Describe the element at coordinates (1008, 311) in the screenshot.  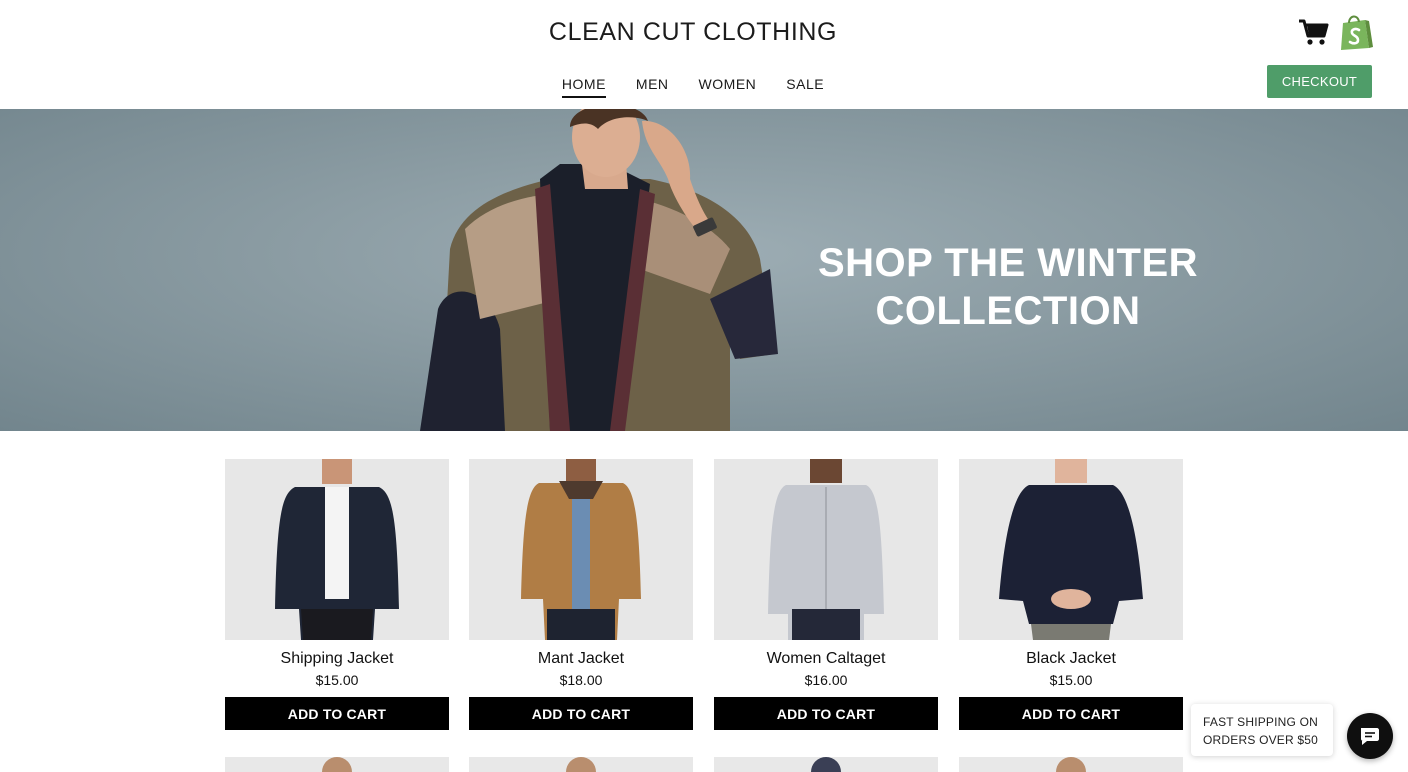
I see `hero-heading-line-2: COLLECTION` at that location.